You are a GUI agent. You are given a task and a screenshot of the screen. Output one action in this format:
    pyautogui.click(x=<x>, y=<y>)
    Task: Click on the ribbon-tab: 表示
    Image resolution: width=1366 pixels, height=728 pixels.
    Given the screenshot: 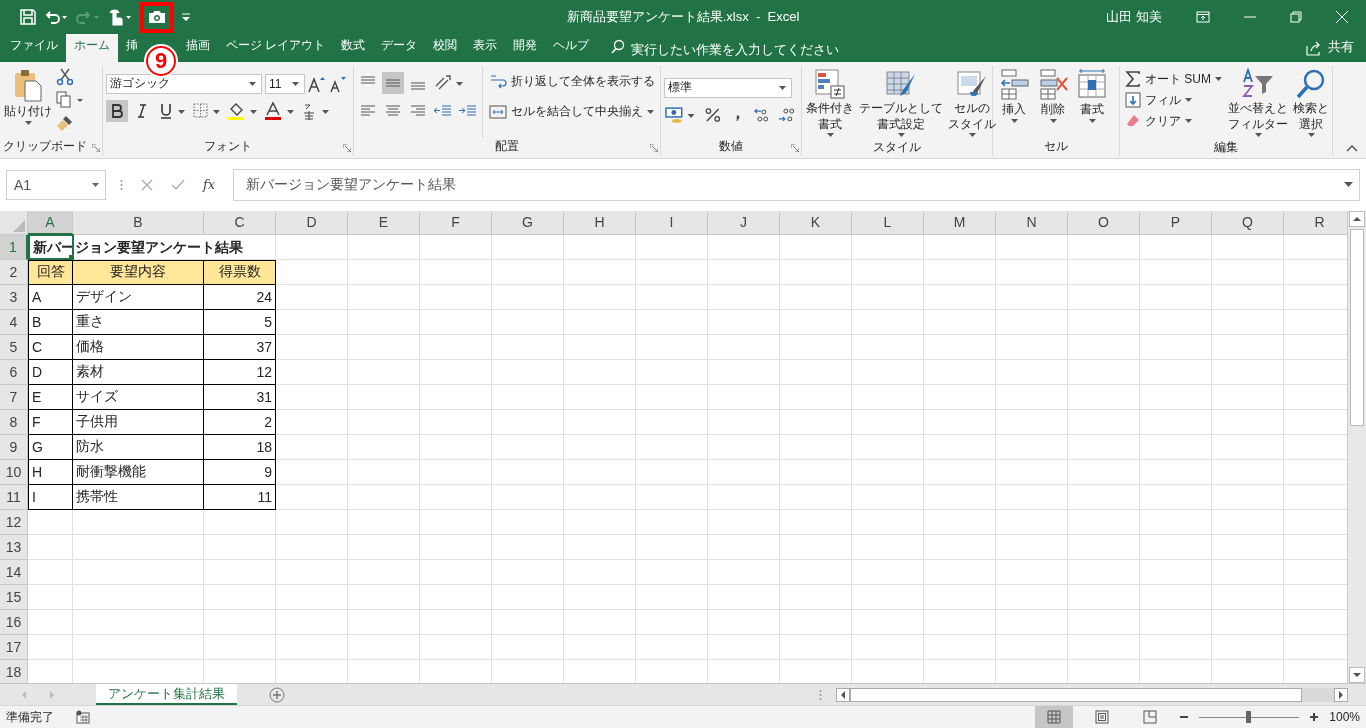 What is the action you would take?
    pyautogui.click(x=485, y=47)
    